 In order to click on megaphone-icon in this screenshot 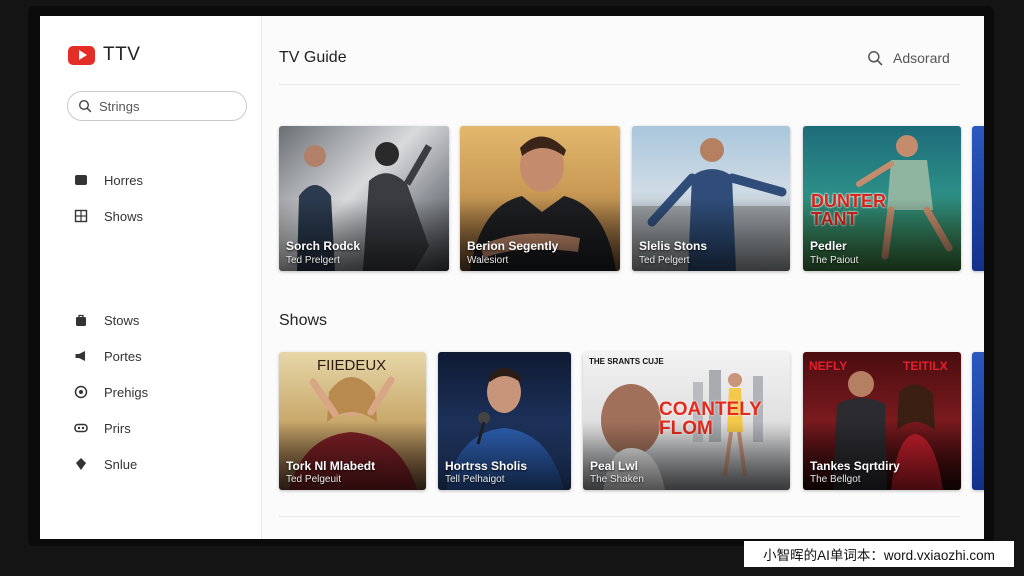, I will do `click(81, 356)`.